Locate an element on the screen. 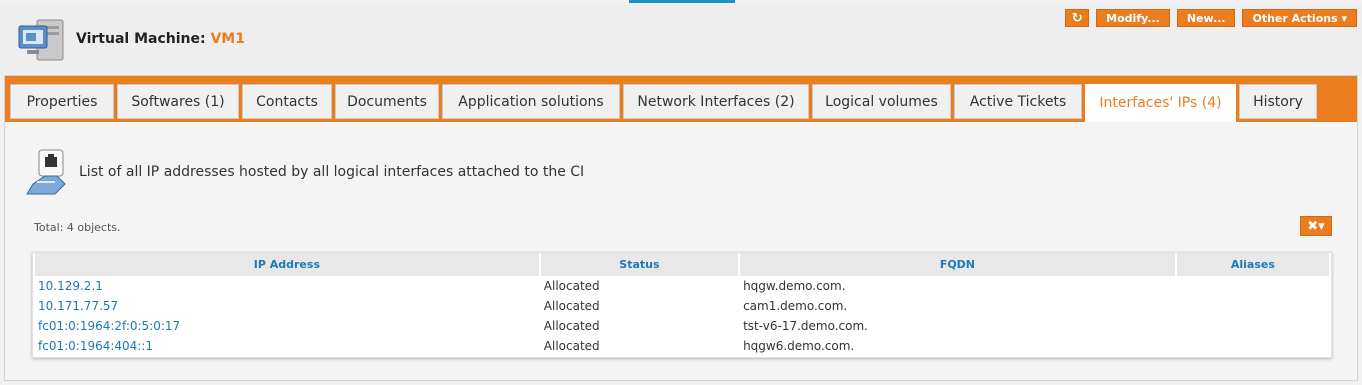 Image resolution: width=1362 pixels, height=385 pixels. tab-logical-volumes: Logical volumes is located at coordinates (881, 101).